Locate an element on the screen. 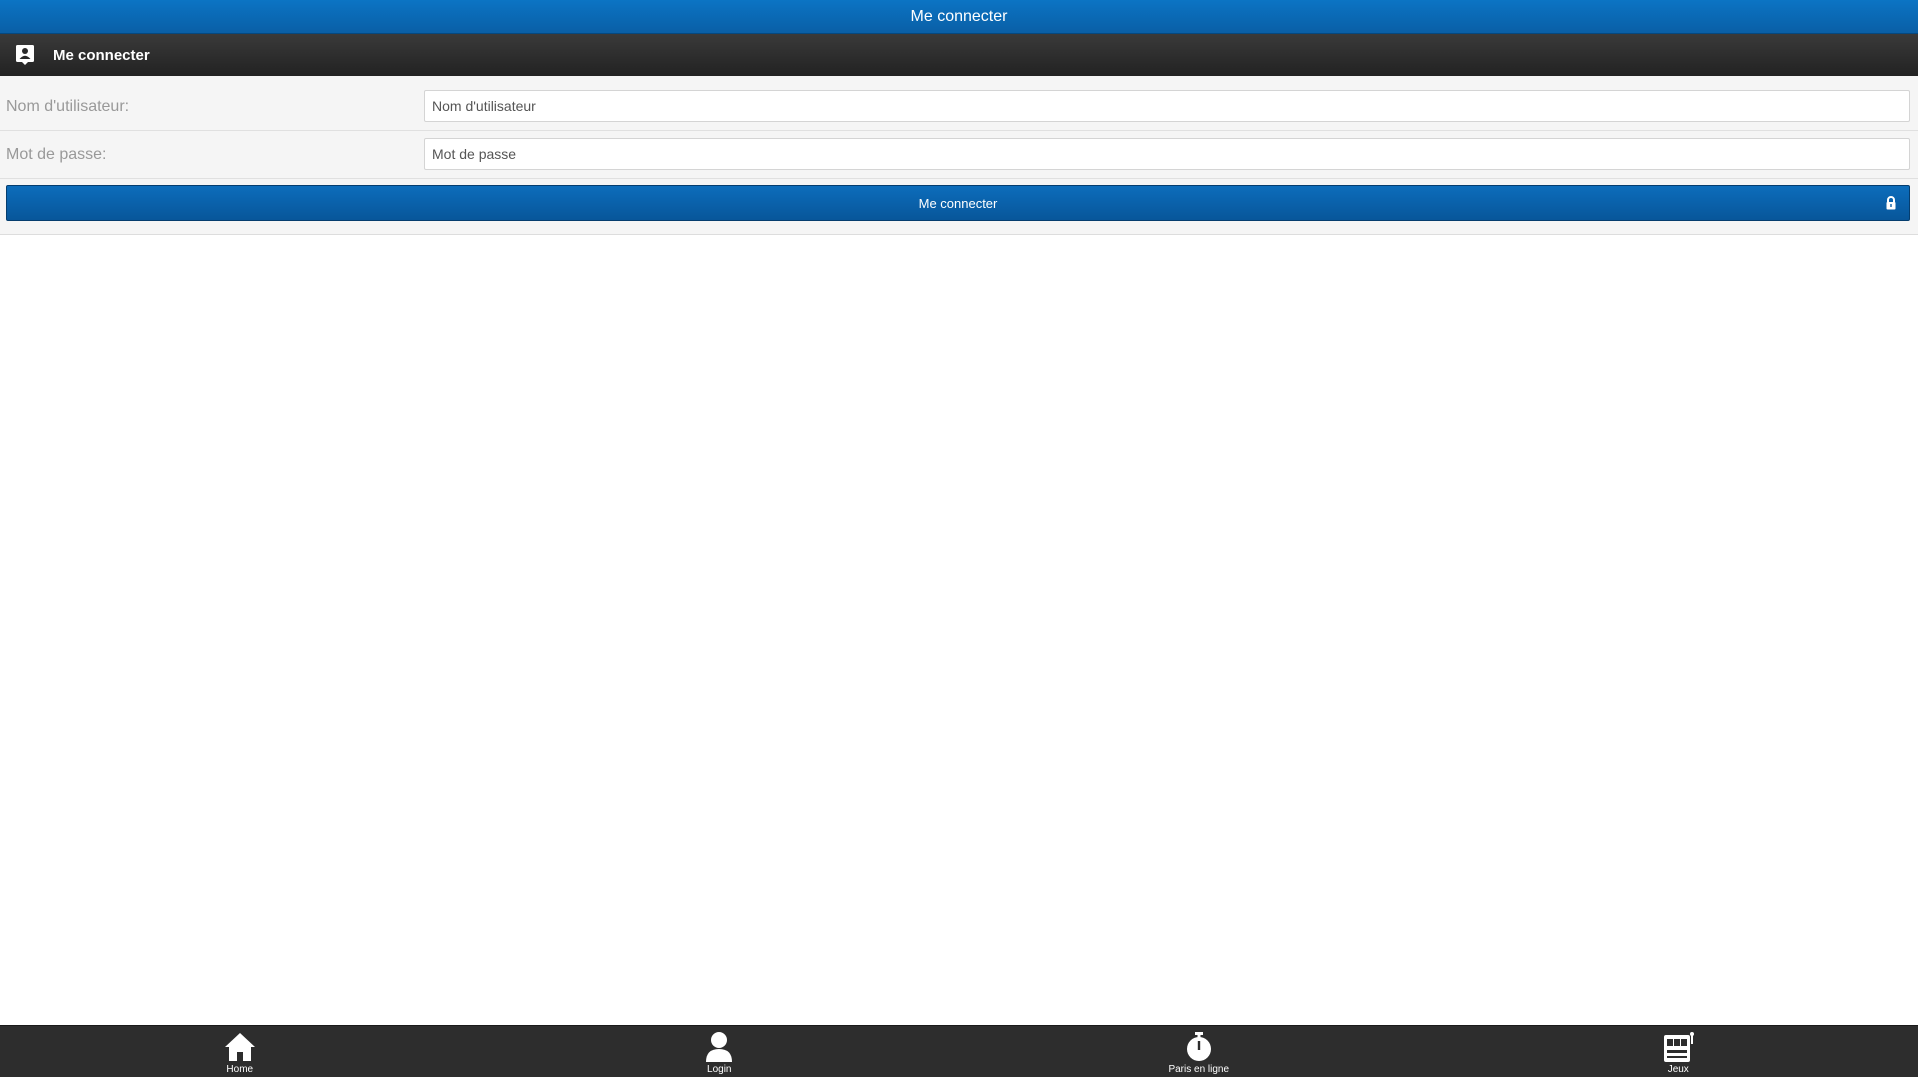  nav-item-login: Login is located at coordinates (720, 1051).